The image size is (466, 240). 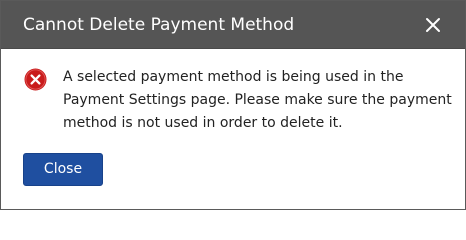 I want to click on close-icon, so click(x=433, y=25).